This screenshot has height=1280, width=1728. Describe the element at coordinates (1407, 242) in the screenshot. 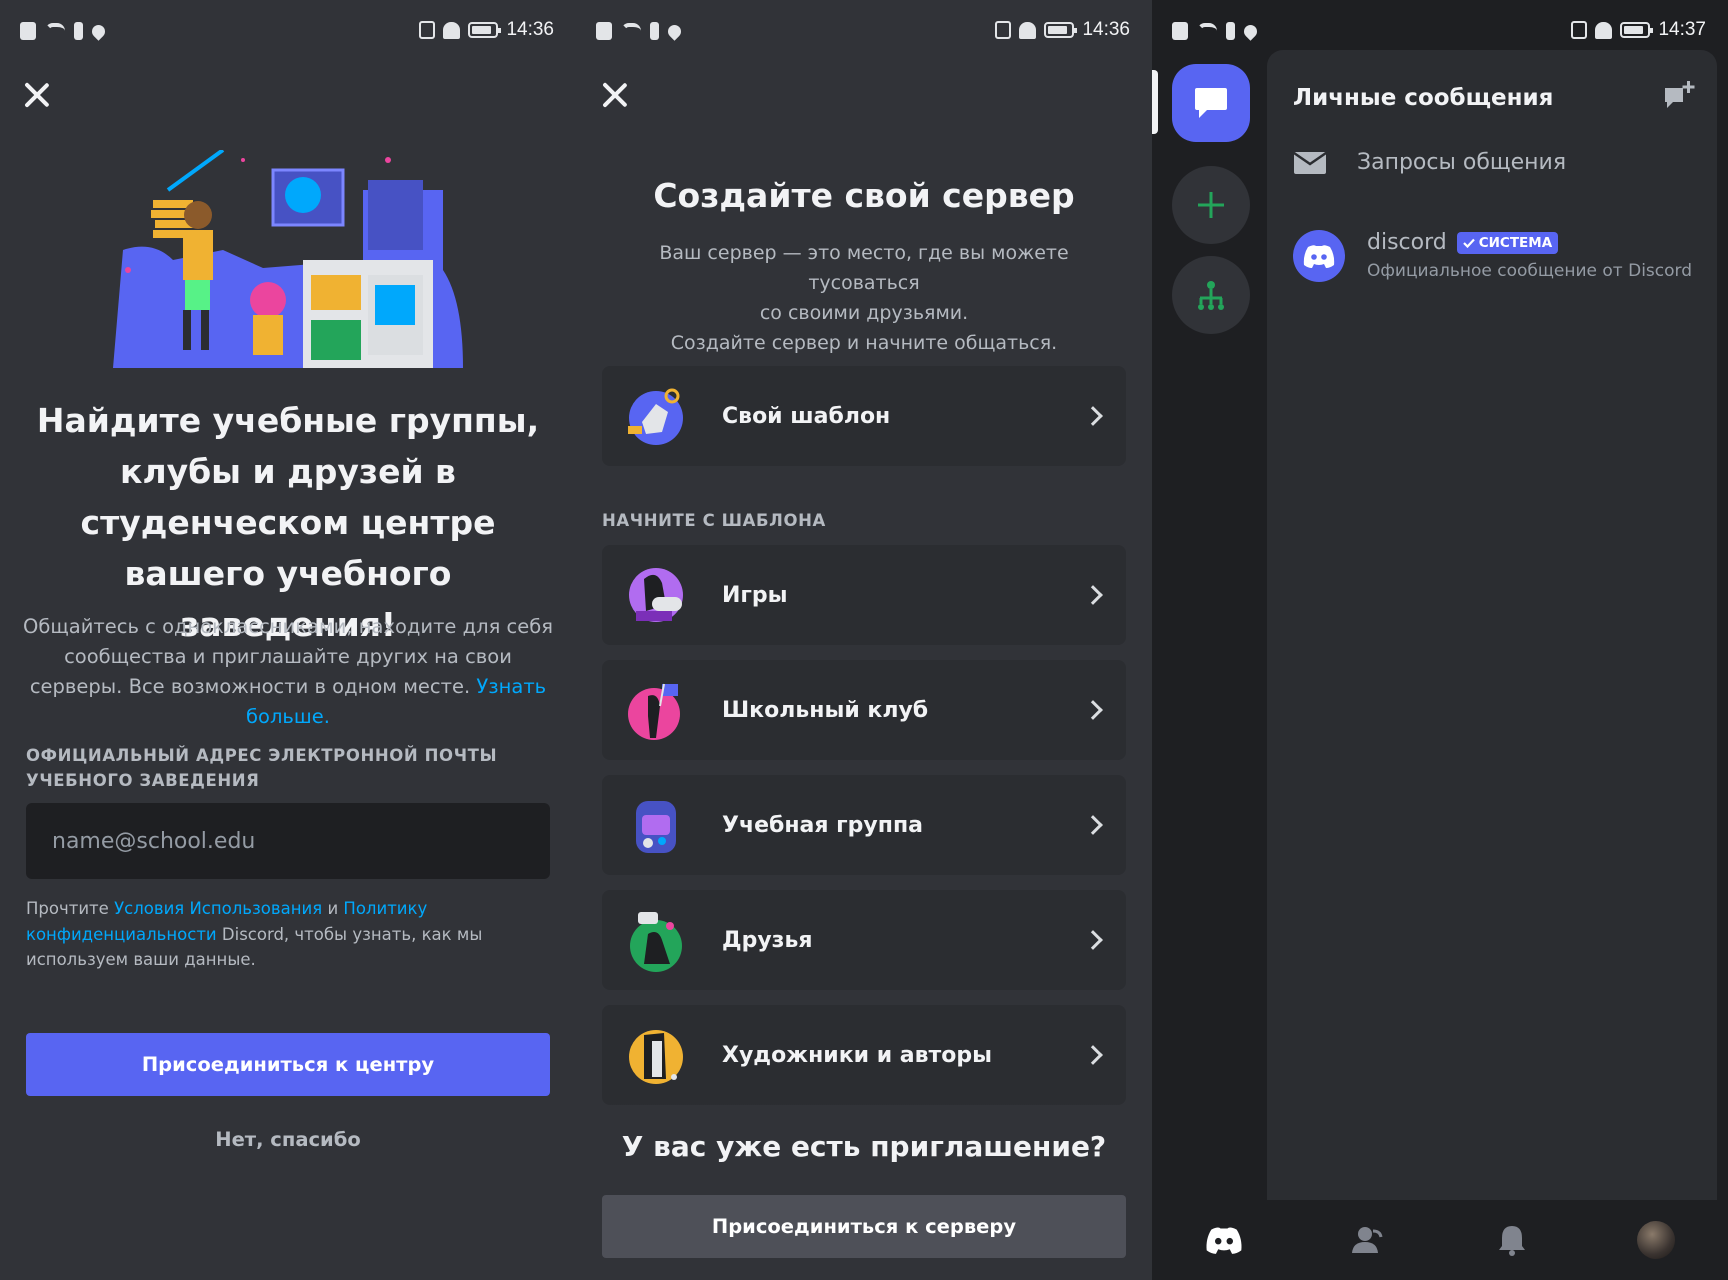

I see `dm-discord-name: discord` at that location.